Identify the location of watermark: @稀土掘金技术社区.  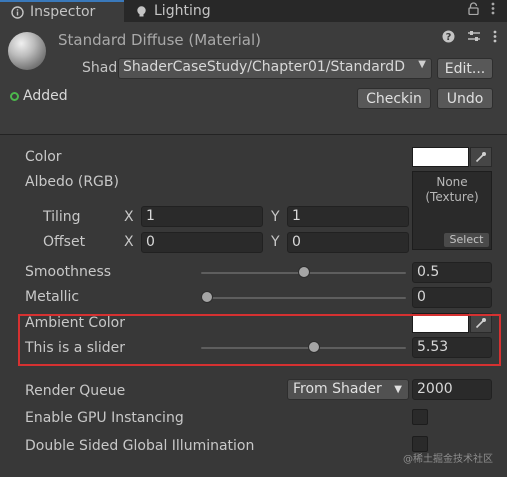
(448, 459).